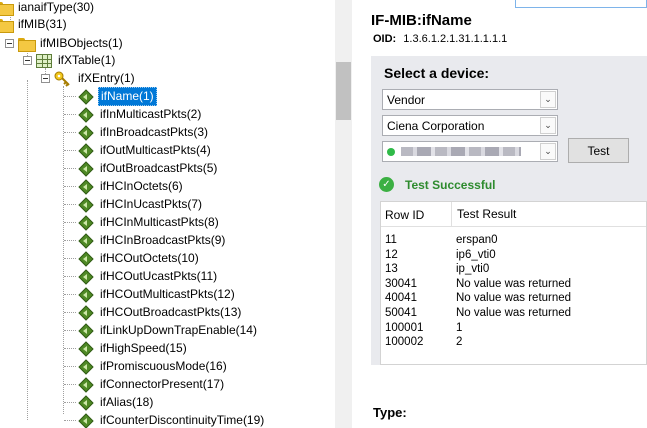  Describe the element at coordinates (143, 348) in the screenshot. I see `tree-node-label: ifHighSpeed(15)` at that location.